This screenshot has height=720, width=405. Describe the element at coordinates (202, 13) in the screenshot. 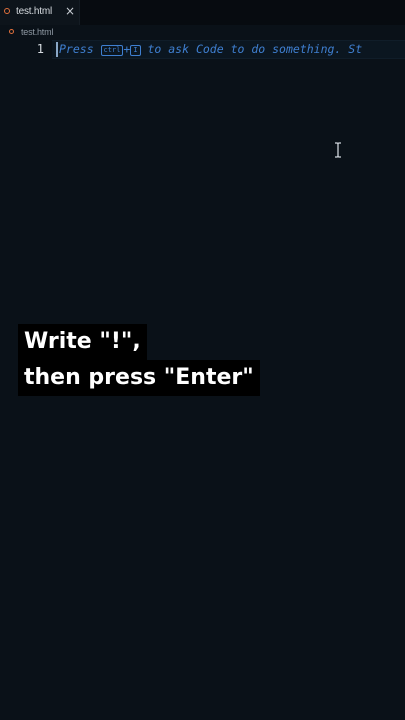

I see `tab-bar: test.html ×` at that location.